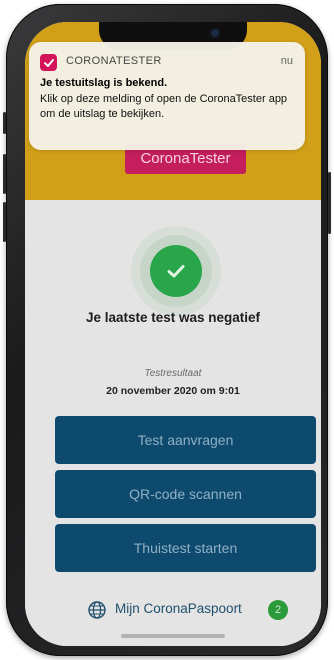 The image size is (334, 660). What do you see at coordinates (173, 373) in the screenshot?
I see `result-label: Testresultaat` at bounding box center [173, 373].